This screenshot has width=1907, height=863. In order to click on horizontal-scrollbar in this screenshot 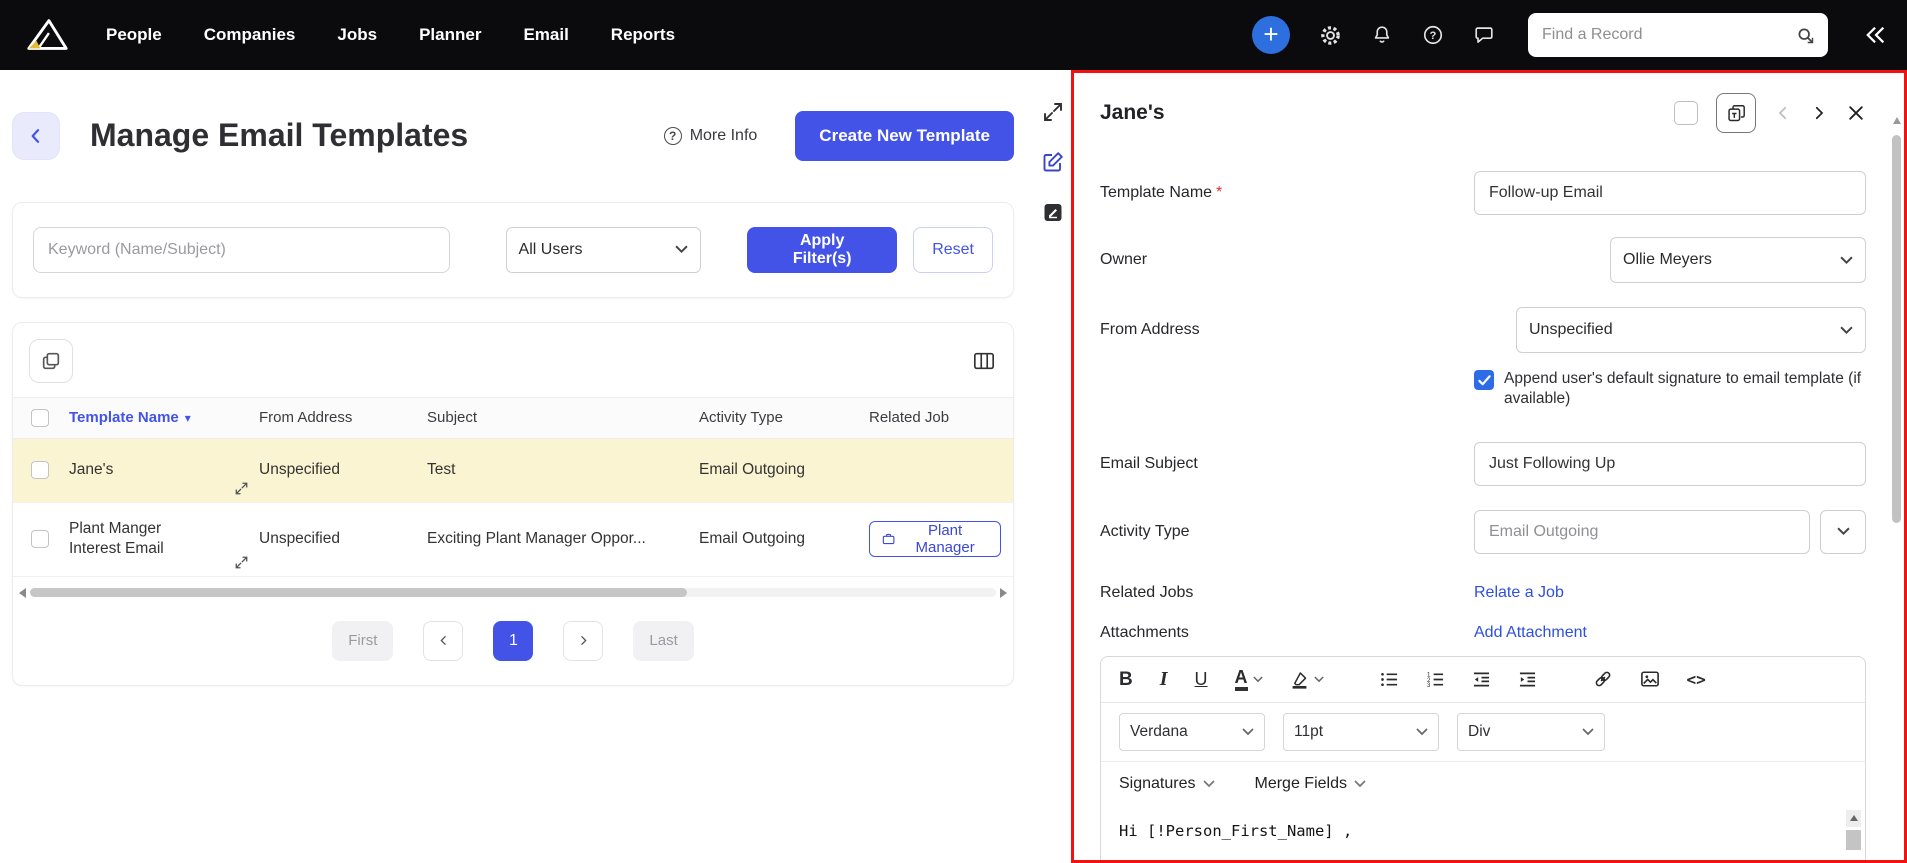, I will do `click(513, 593)`.